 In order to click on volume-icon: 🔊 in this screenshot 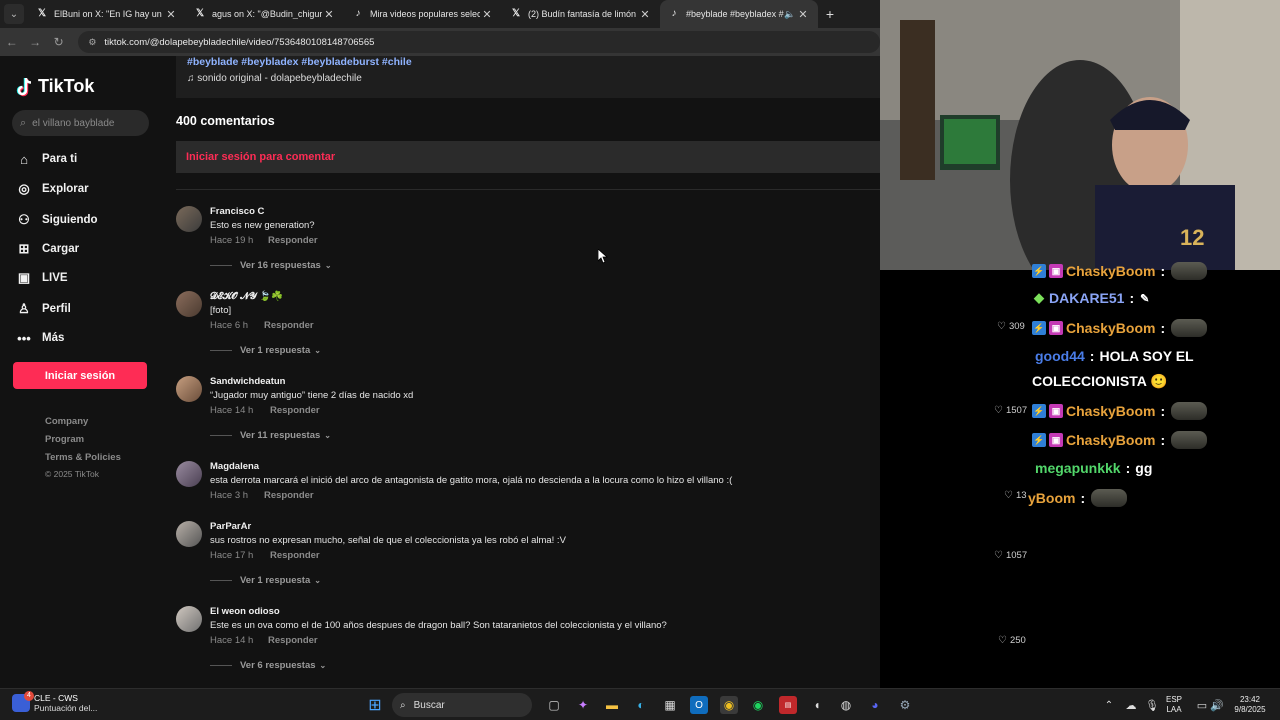, I will do `click(1217, 705)`.